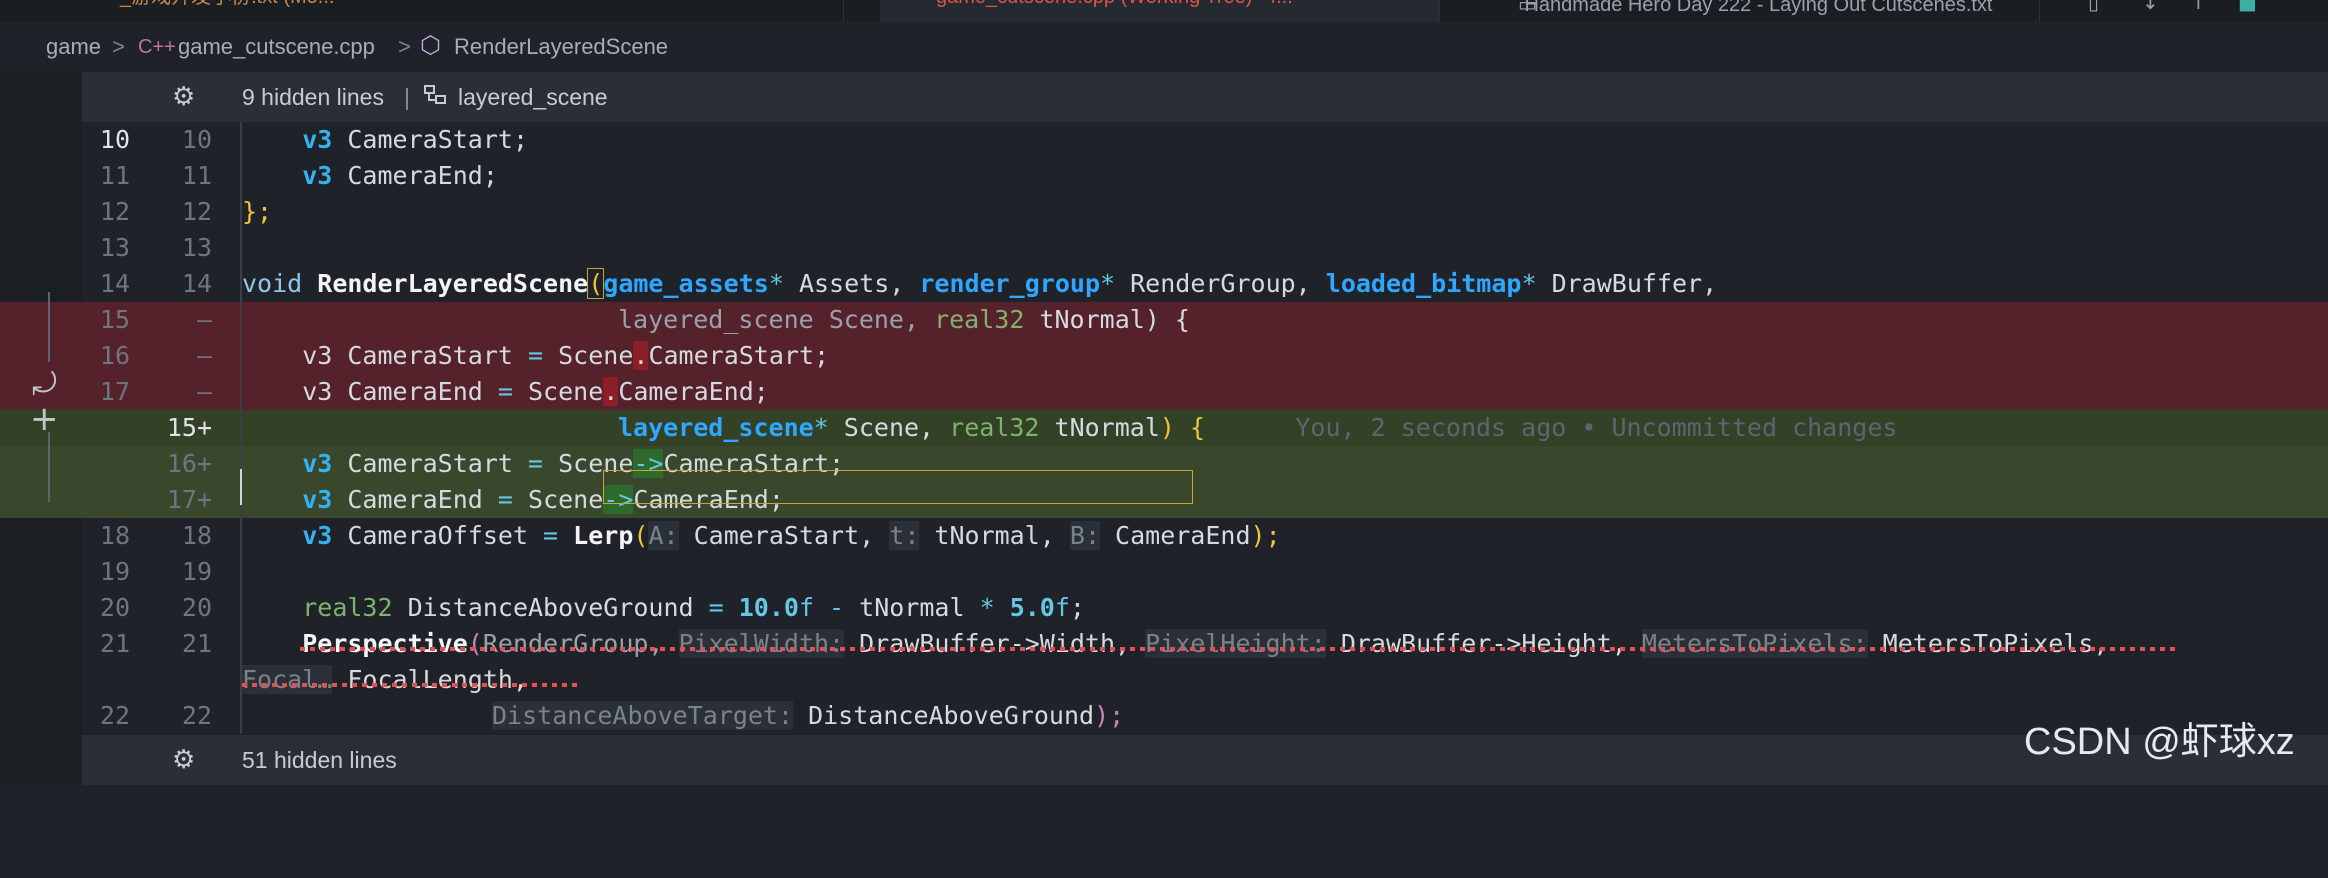 The height and width of the screenshot is (878, 2328). What do you see at coordinates (1164, 392) in the screenshot?
I see `deleted-line: 17 — v3 CameraEnd = Scene.CameraEnd;` at bounding box center [1164, 392].